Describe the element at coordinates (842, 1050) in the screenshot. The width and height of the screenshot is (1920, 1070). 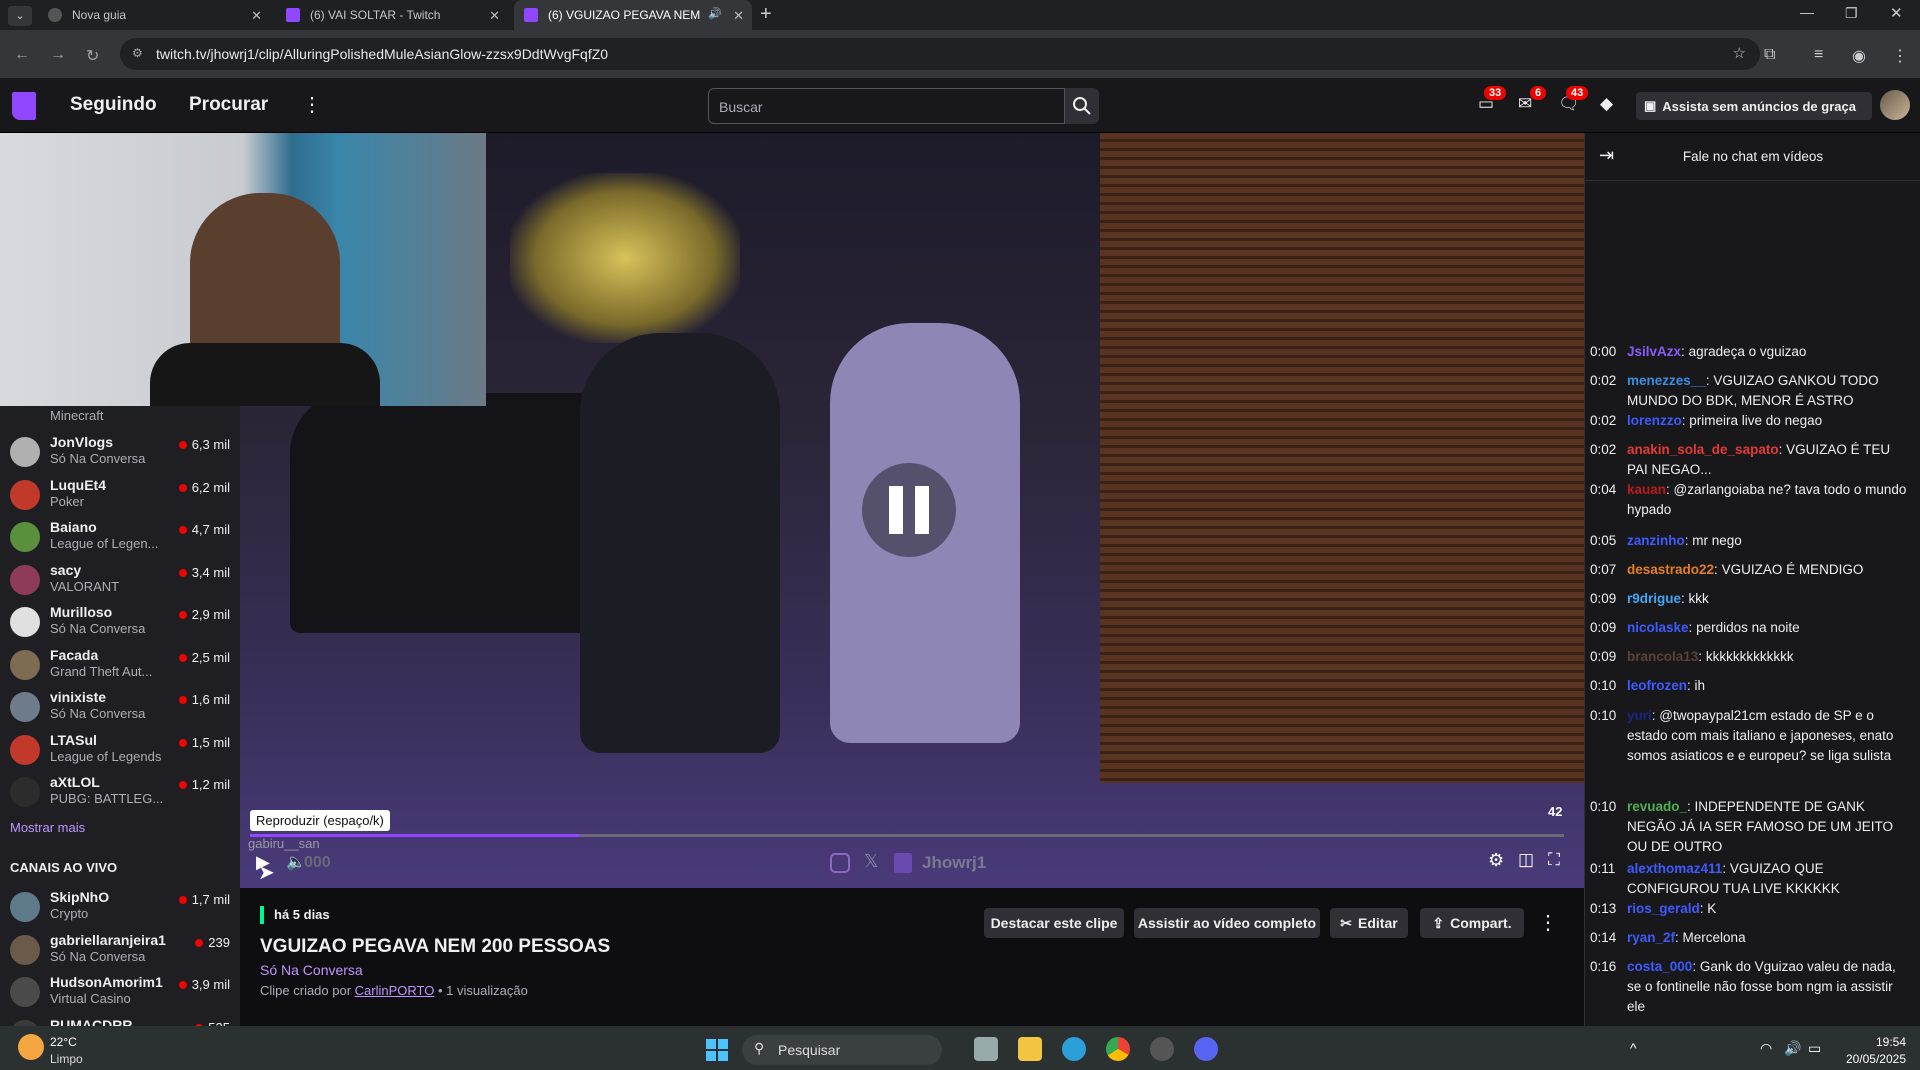
I see `taskbar-search: ⚲ Pesquisar` at that location.